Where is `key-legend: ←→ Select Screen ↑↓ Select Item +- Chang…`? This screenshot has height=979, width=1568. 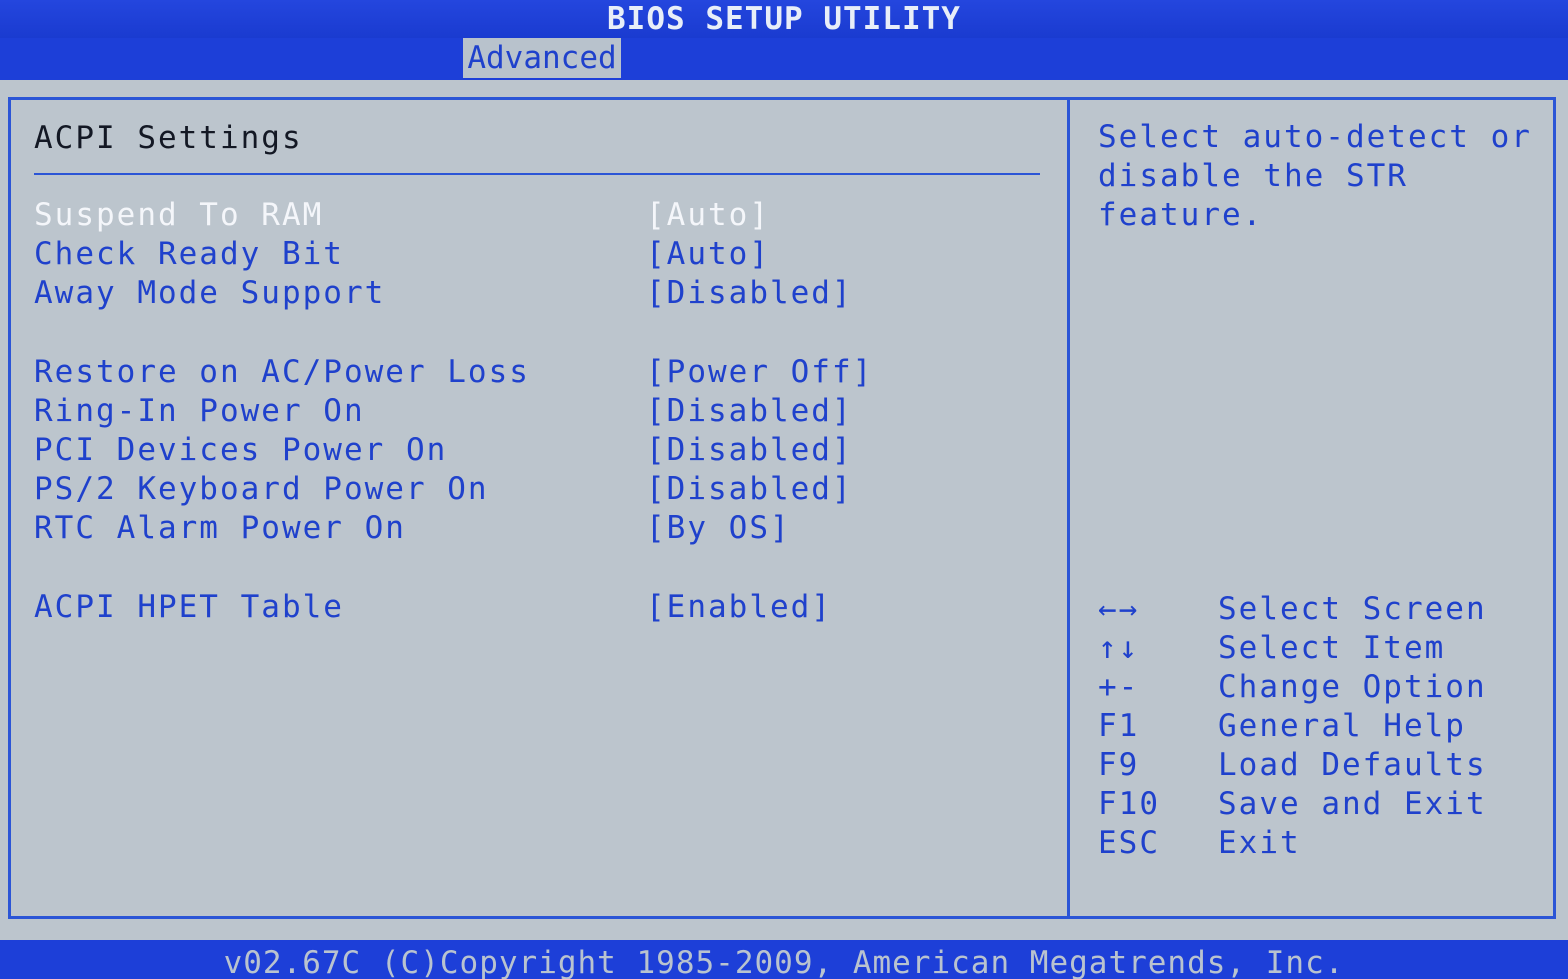
key-legend: ←→ Select Screen ↑↓ Select Item +- Chang… is located at coordinates (1318, 726).